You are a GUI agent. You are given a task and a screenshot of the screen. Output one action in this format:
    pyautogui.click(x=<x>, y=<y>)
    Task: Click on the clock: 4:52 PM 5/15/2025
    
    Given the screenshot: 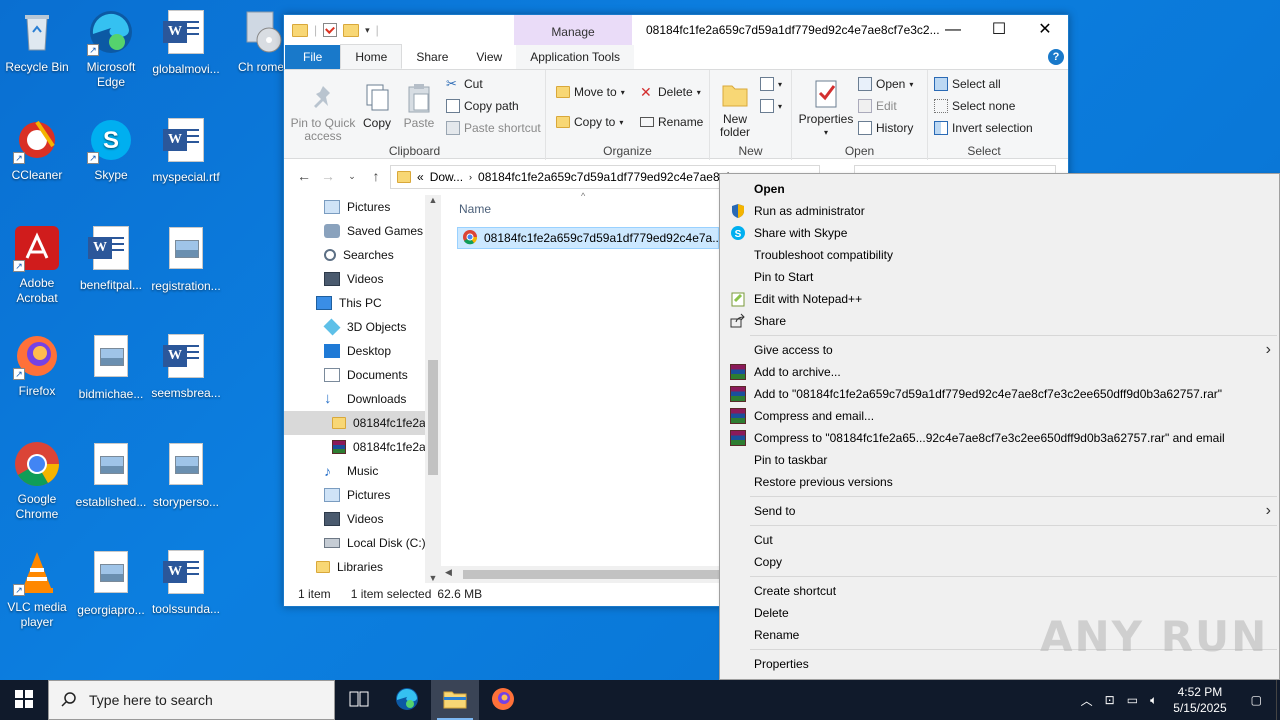 What is the action you would take?
    pyautogui.click(x=1199, y=700)
    